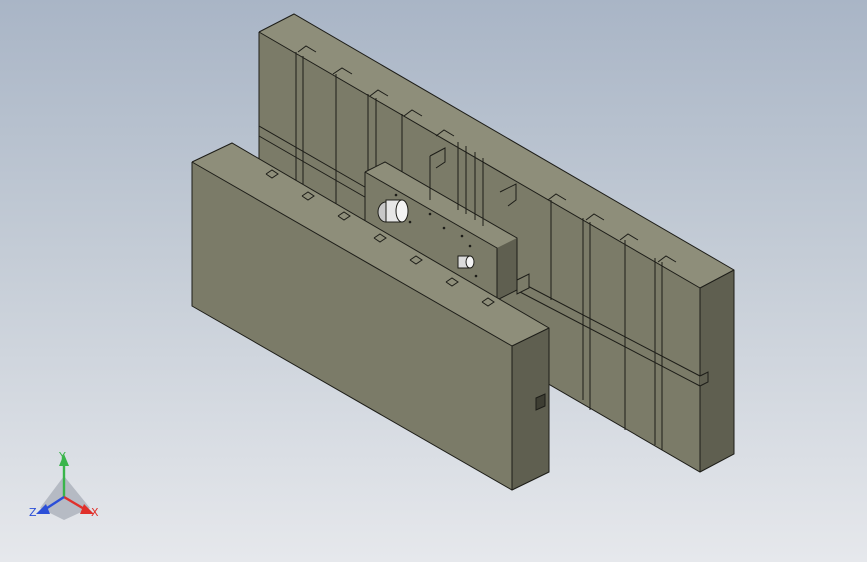  Describe the element at coordinates (62, 456) in the screenshot. I see `y-axis-label: Y` at that location.